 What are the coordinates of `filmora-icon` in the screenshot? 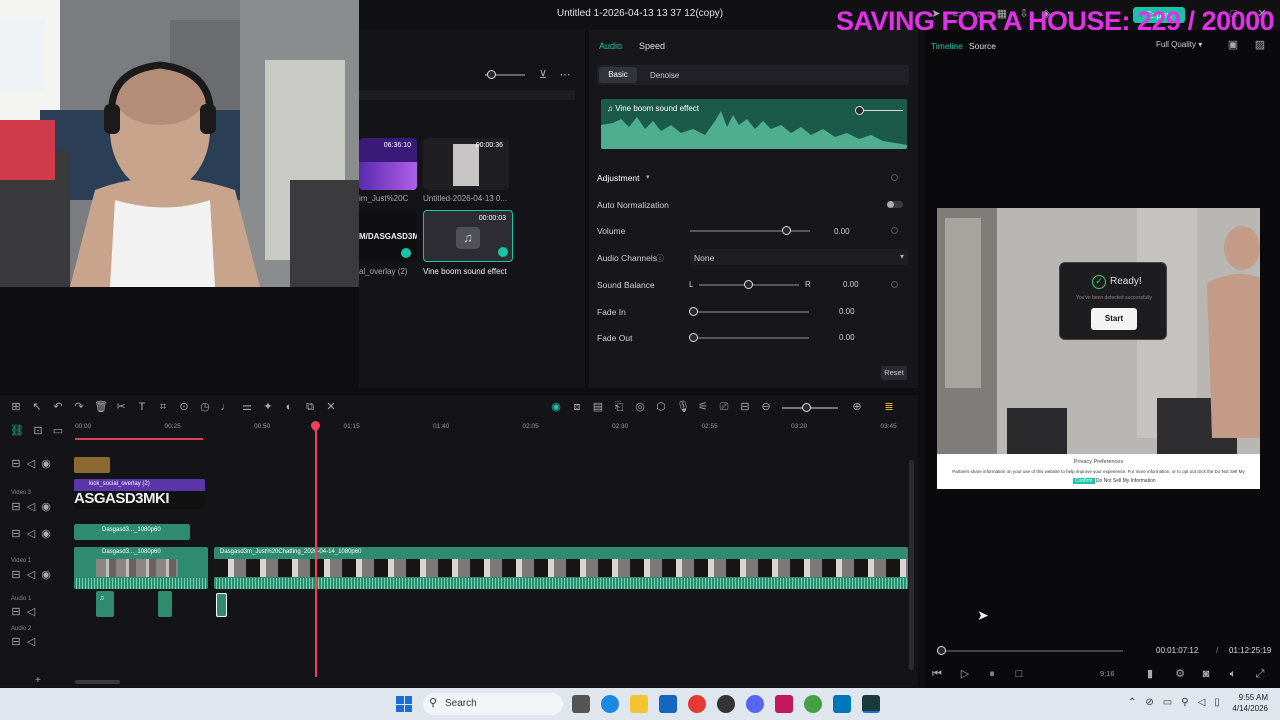 It's located at (871, 704).